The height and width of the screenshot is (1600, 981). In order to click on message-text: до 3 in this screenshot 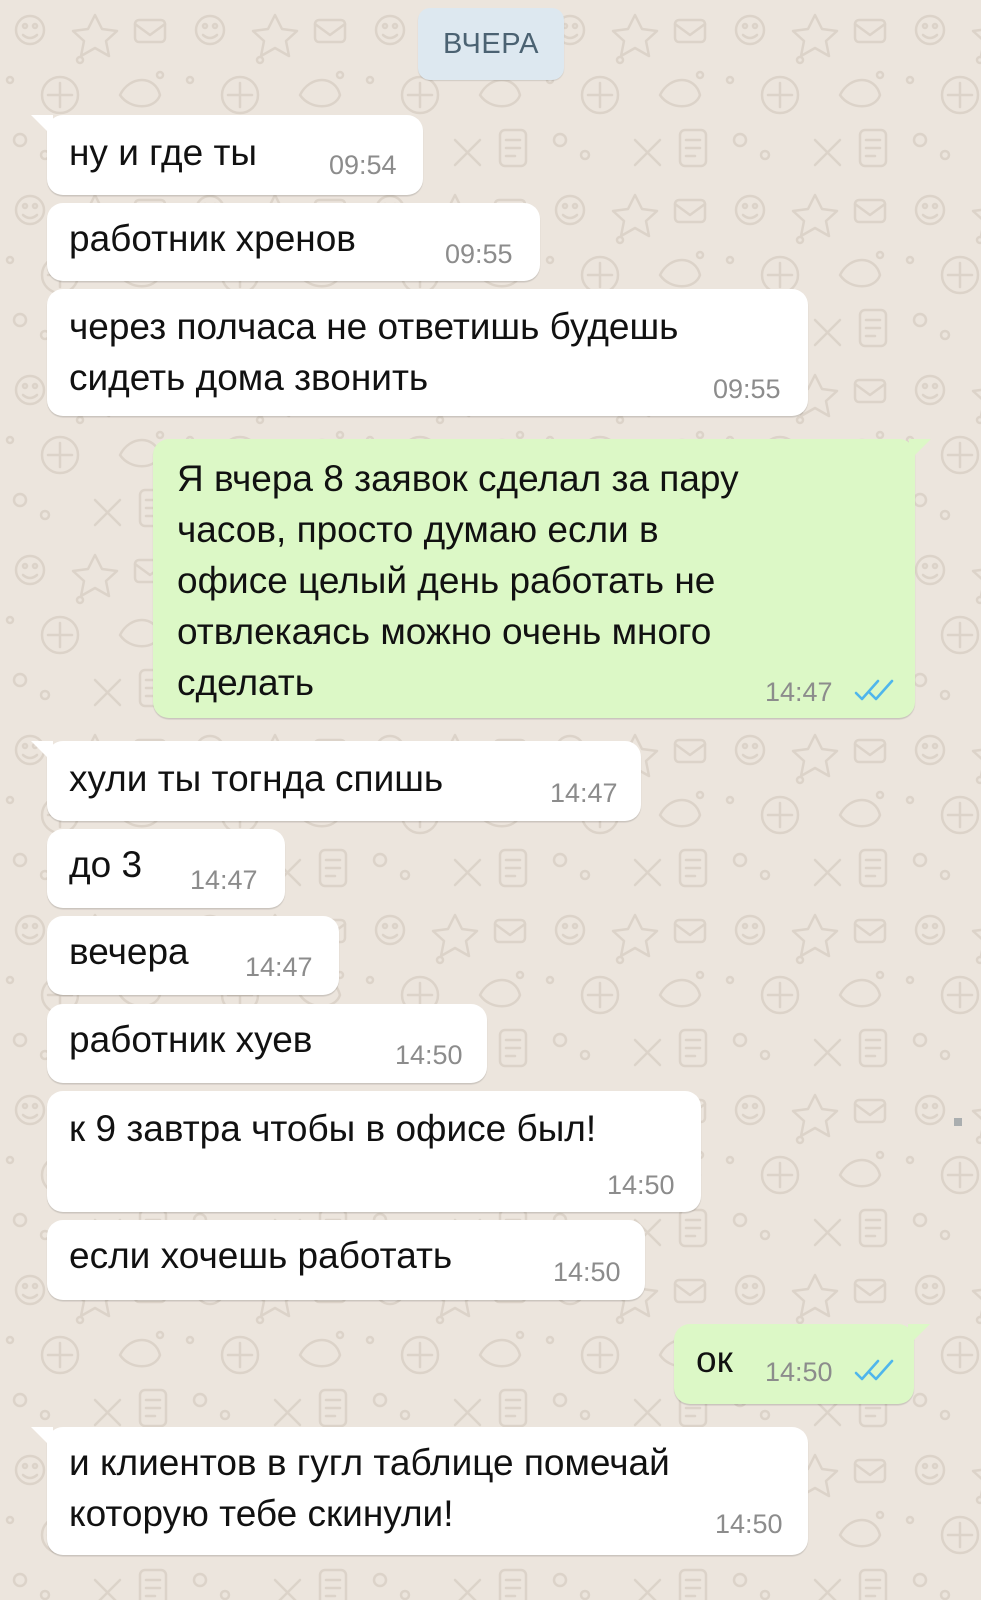, I will do `click(105, 864)`.